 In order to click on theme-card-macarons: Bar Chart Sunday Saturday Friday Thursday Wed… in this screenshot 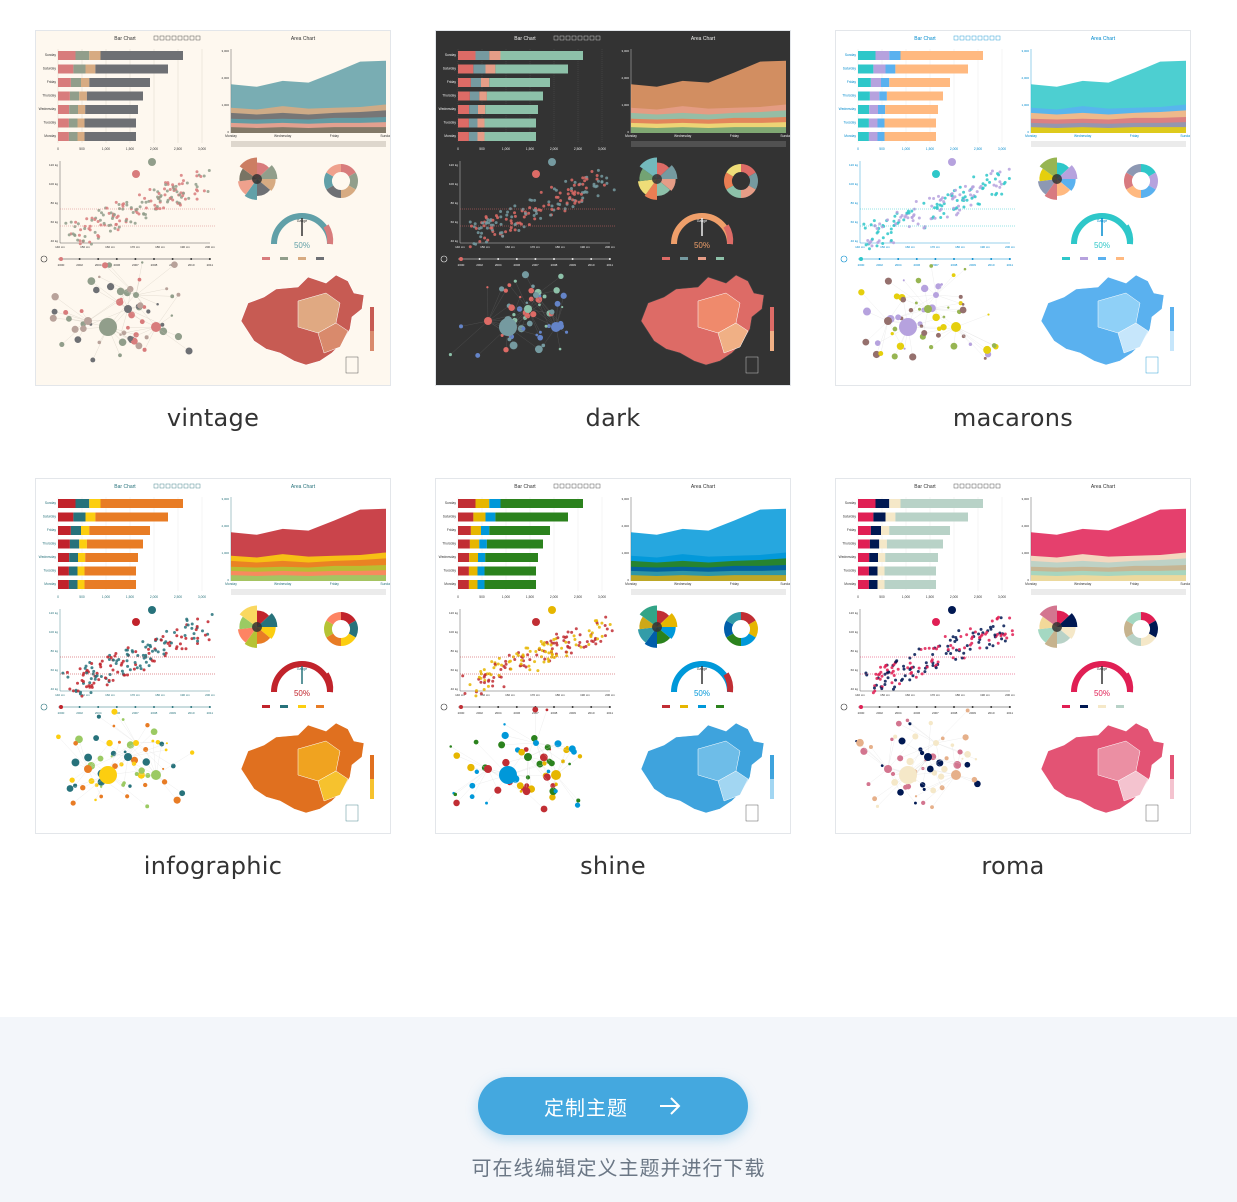, I will do `click(1013, 231)`.